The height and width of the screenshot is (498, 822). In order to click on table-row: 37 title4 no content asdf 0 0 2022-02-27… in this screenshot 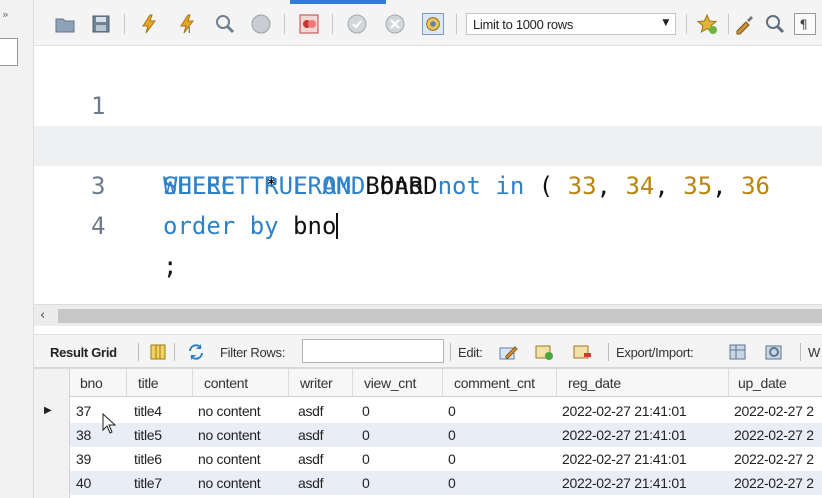, I will do `click(428, 411)`.